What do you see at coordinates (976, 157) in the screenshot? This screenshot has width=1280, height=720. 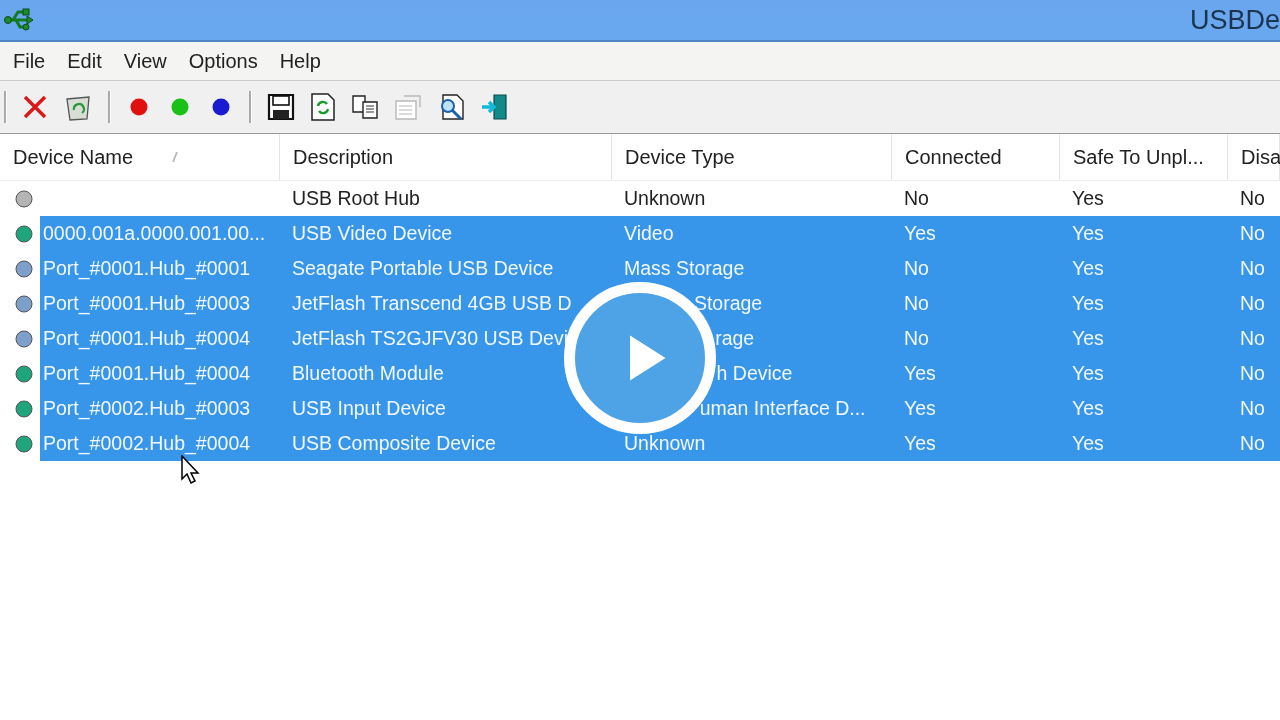 I see `column-header: Connected` at bounding box center [976, 157].